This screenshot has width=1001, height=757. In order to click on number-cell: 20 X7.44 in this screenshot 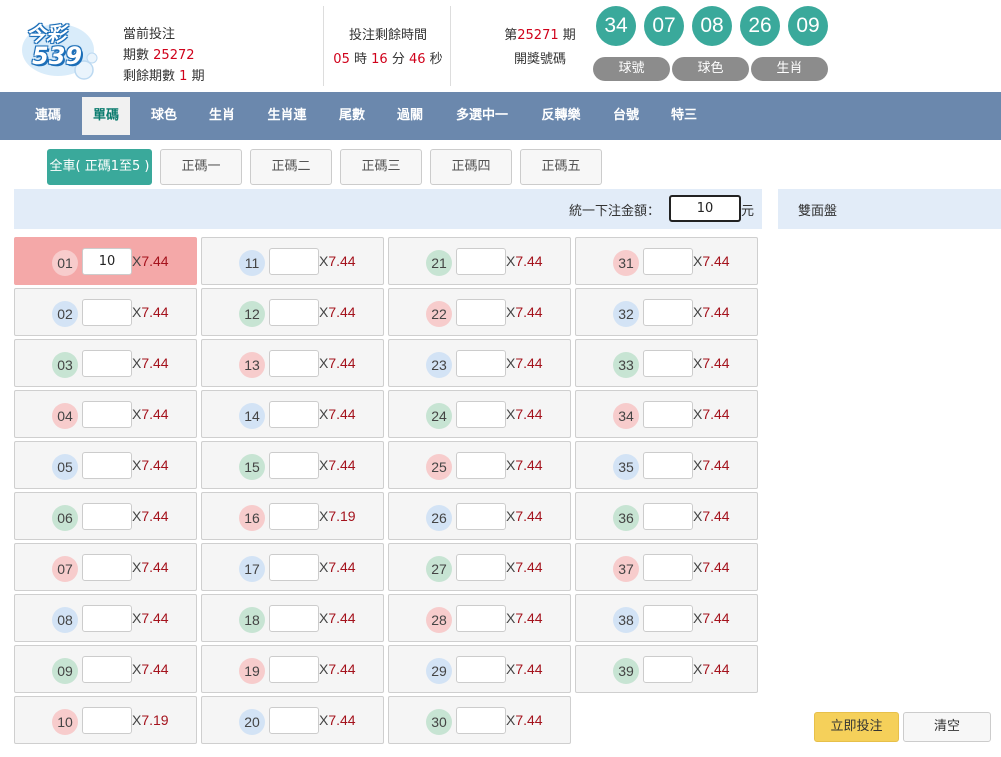, I will do `click(292, 720)`.